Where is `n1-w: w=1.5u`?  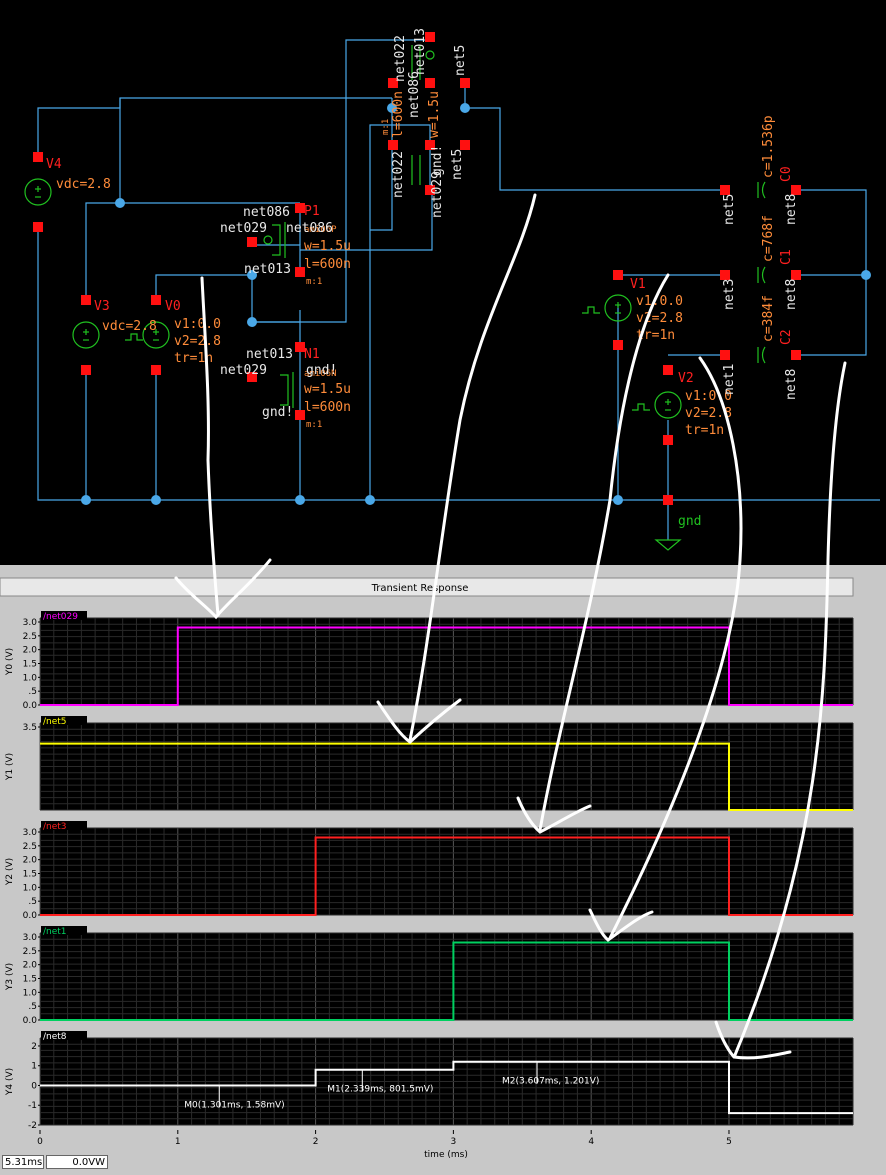 n1-w: w=1.5u is located at coordinates (327, 389).